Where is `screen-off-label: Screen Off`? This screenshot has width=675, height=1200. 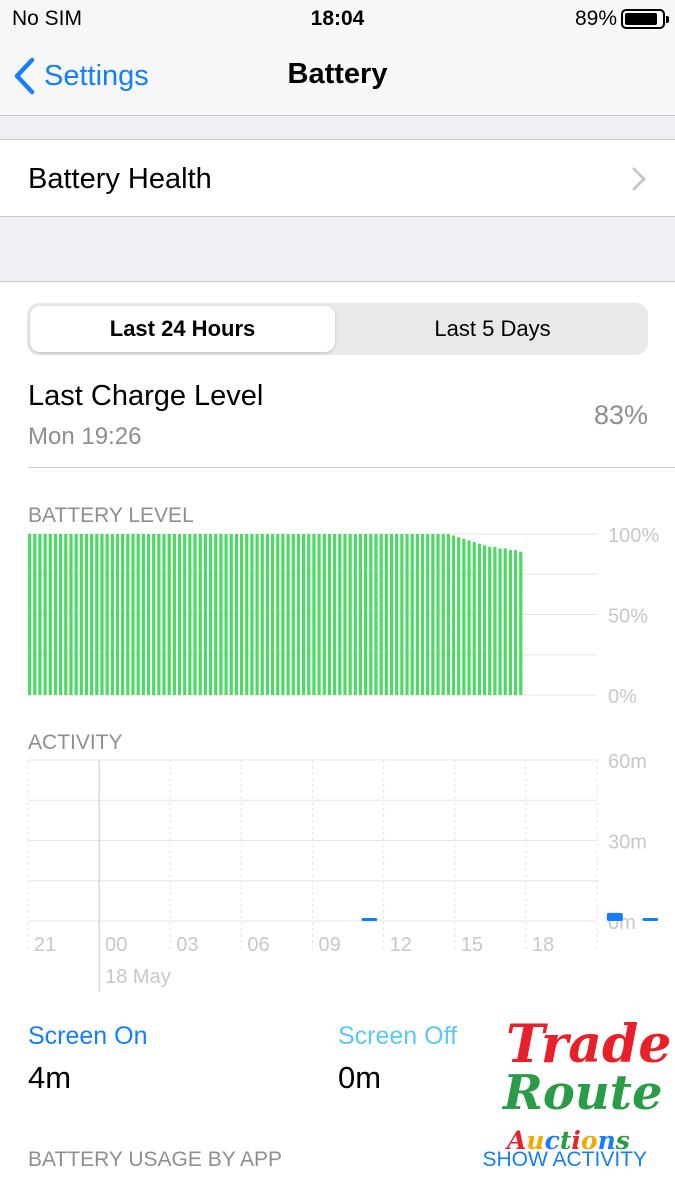
screen-off-label: Screen Off is located at coordinates (398, 1036).